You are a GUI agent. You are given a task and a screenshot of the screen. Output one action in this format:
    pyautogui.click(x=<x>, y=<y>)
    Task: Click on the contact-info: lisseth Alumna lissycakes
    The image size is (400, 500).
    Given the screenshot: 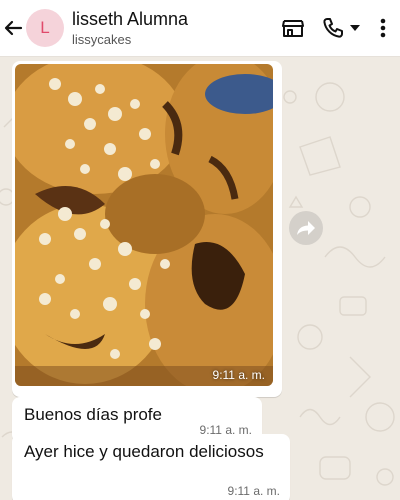 What is the action you would take?
    pyautogui.click(x=176, y=28)
    